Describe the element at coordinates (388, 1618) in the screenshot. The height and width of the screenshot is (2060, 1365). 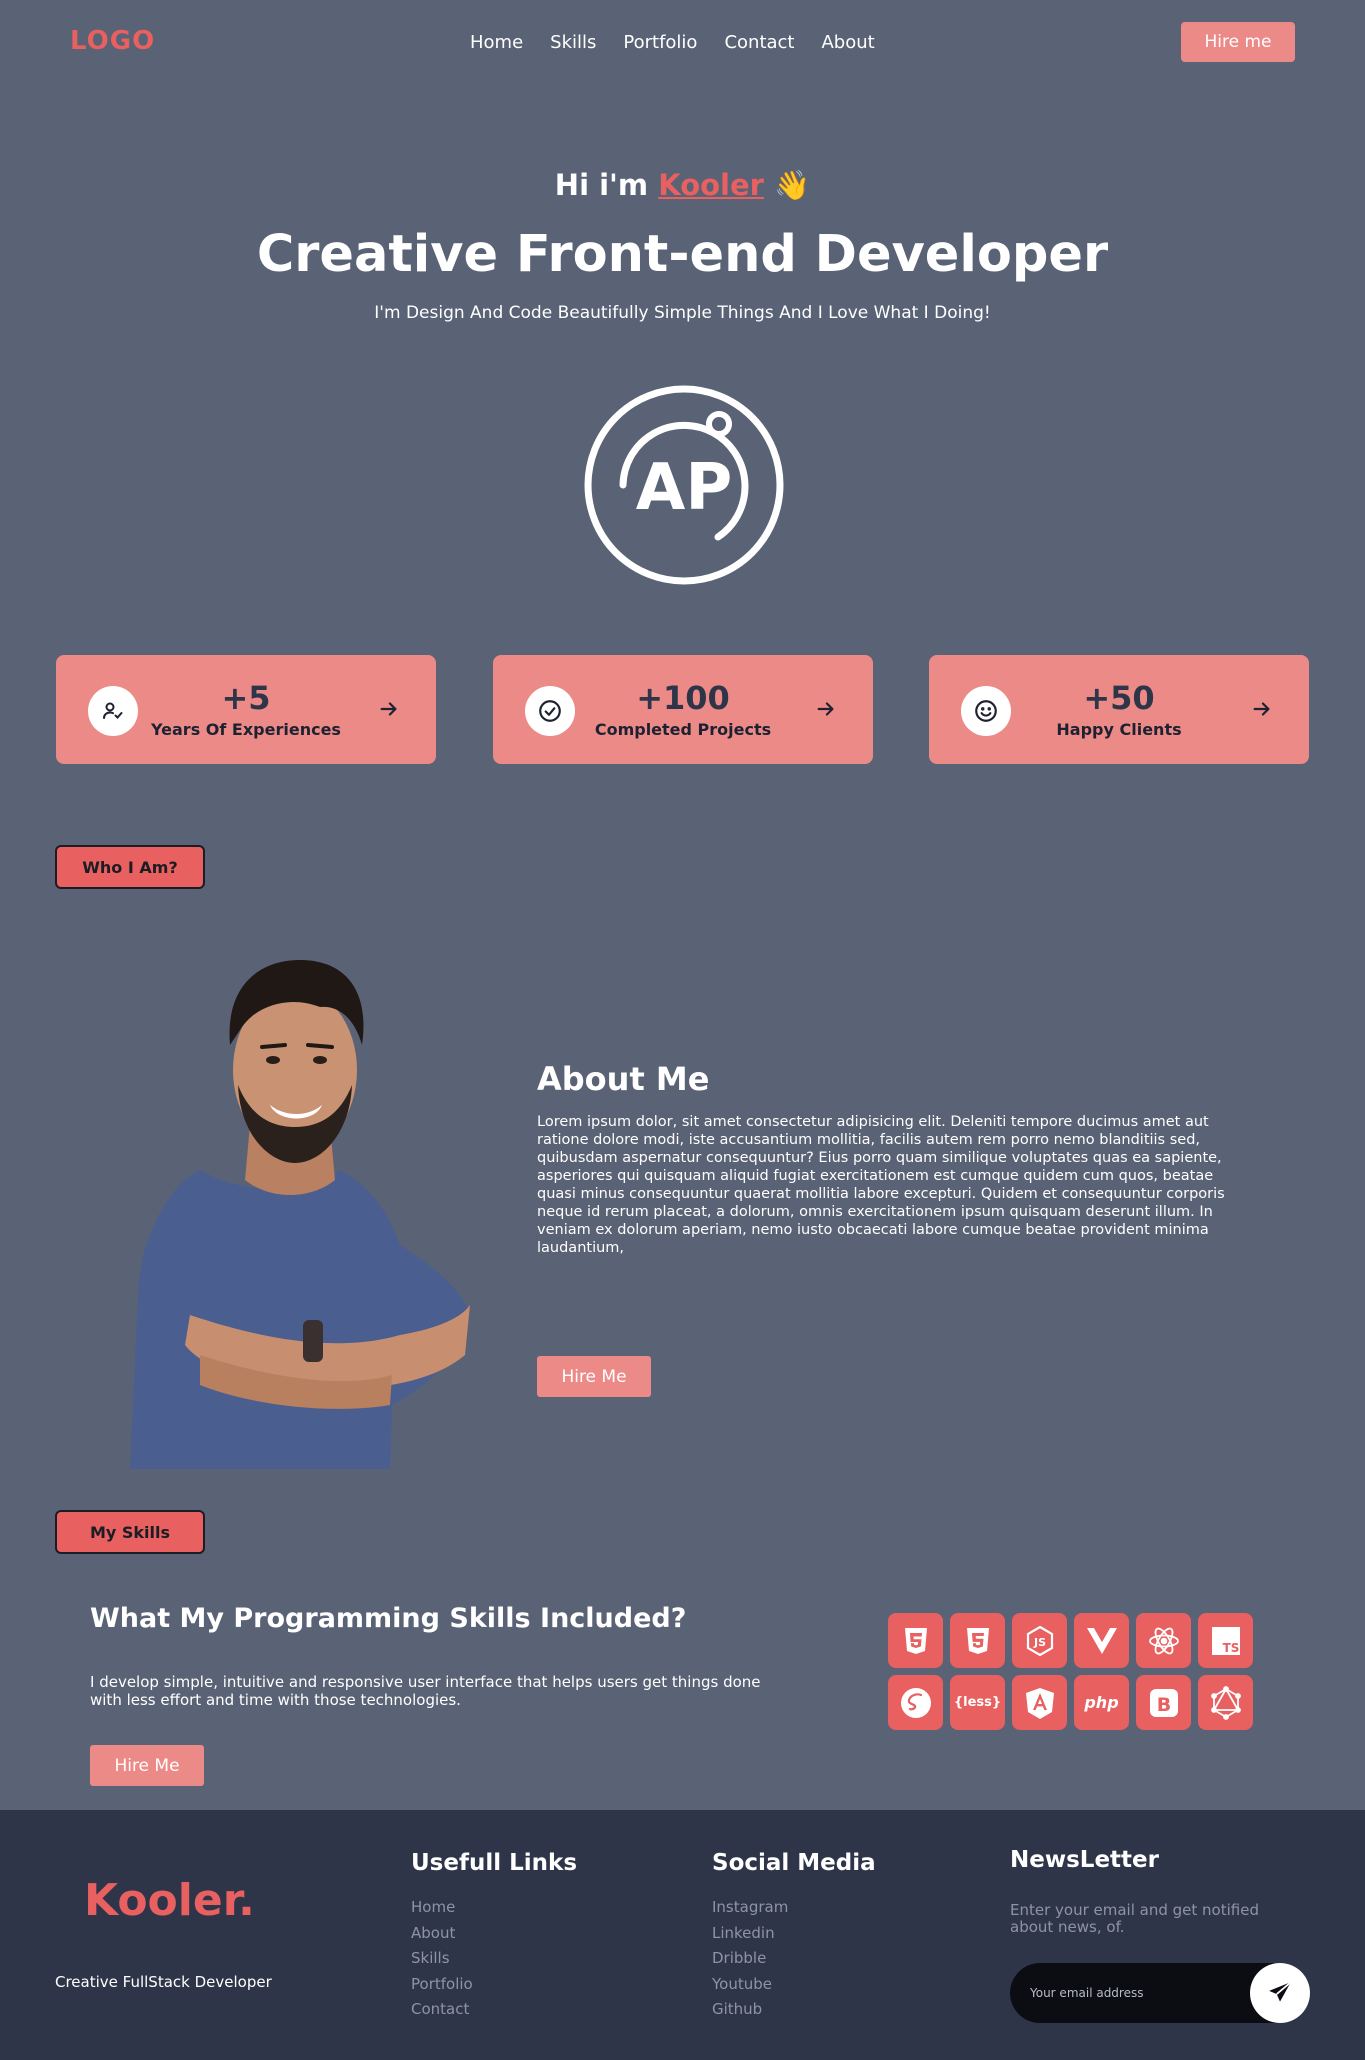
I see `skills-title: What My Programming Skills Included?` at that location.